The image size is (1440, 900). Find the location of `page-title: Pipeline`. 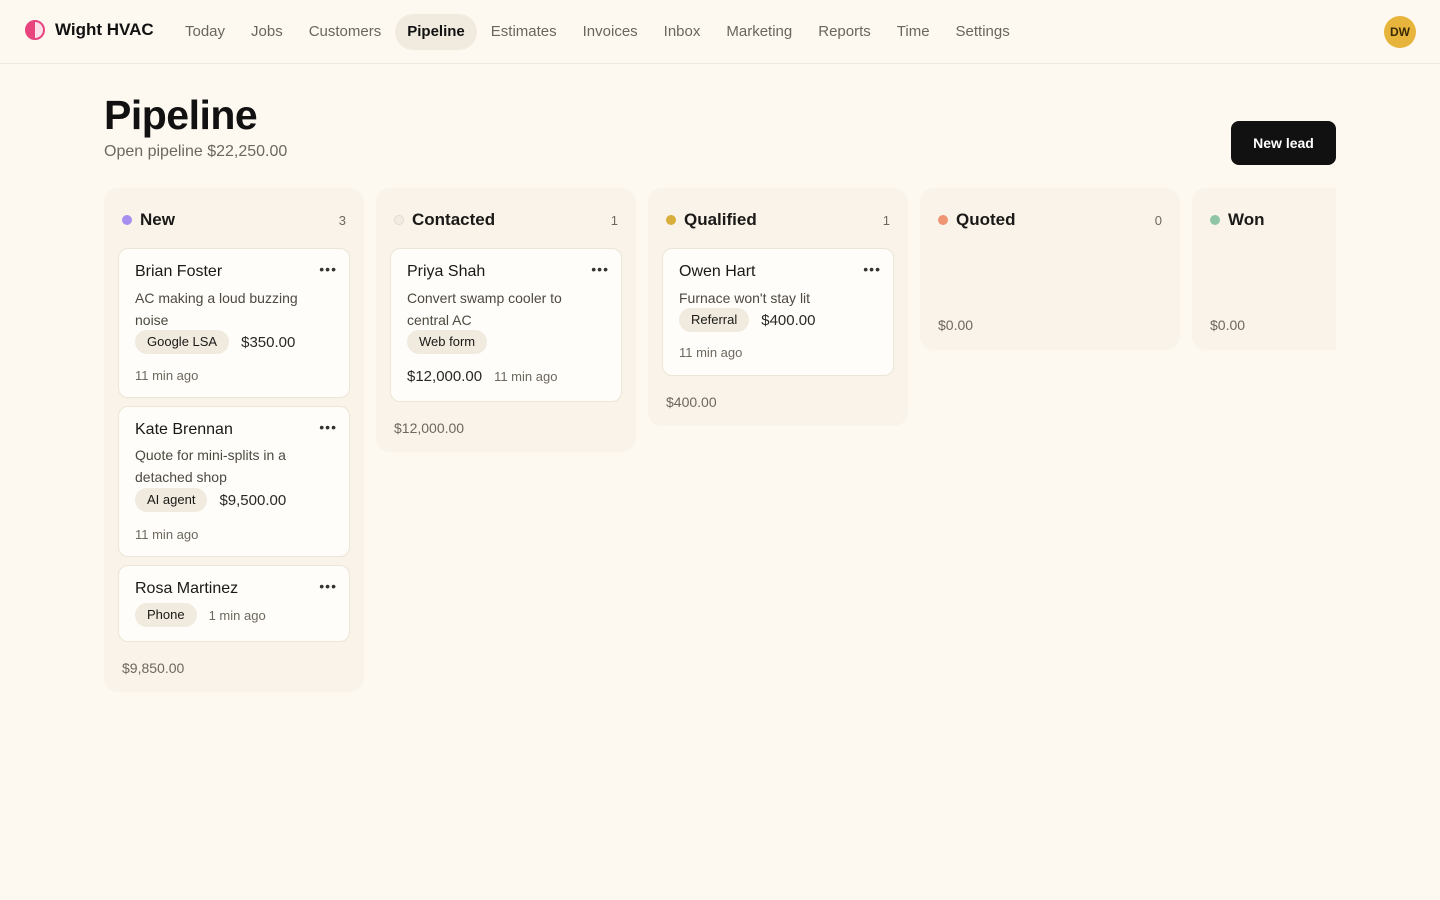

page-title: Pipeline is located at coordinates (181, 115).